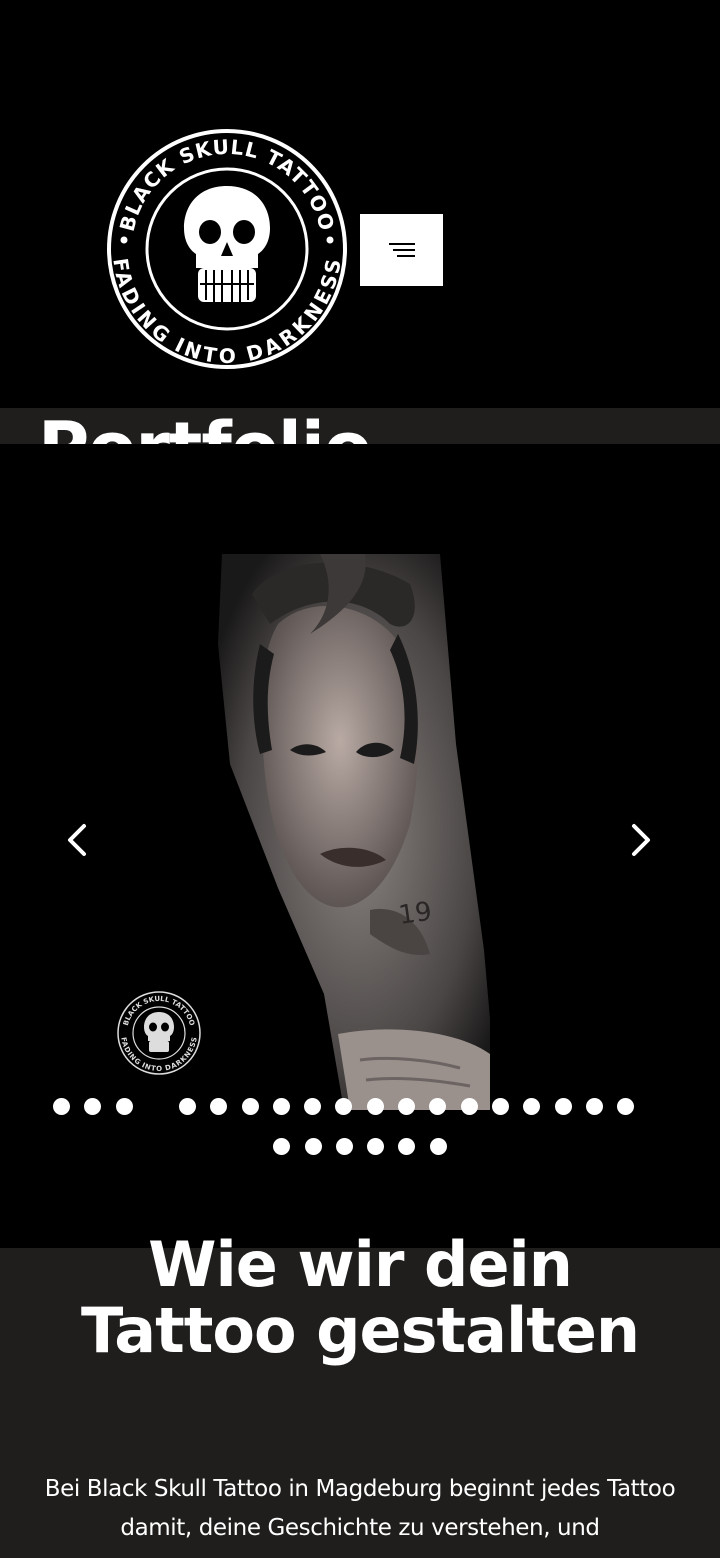  Describe the element at coordinates (415, 914) in the screenshot. I see `svg-text: 19` at that location.